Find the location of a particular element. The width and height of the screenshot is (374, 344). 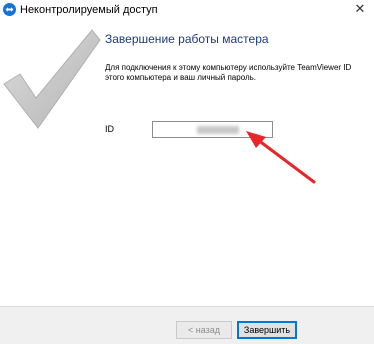

id-value-blurred is located at coordinates (218, 130).